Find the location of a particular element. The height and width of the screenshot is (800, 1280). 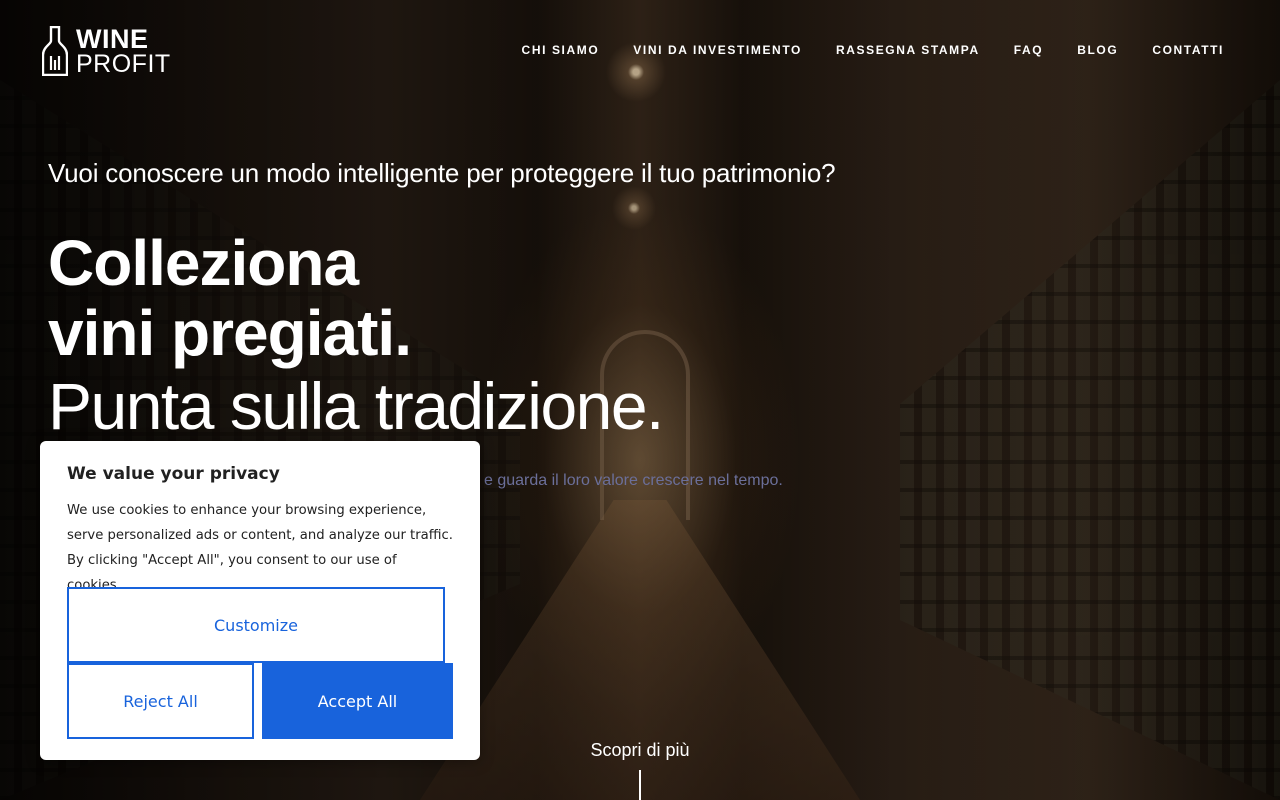

site-logo: WINE PROFIT is located at coordinates (106, 51).